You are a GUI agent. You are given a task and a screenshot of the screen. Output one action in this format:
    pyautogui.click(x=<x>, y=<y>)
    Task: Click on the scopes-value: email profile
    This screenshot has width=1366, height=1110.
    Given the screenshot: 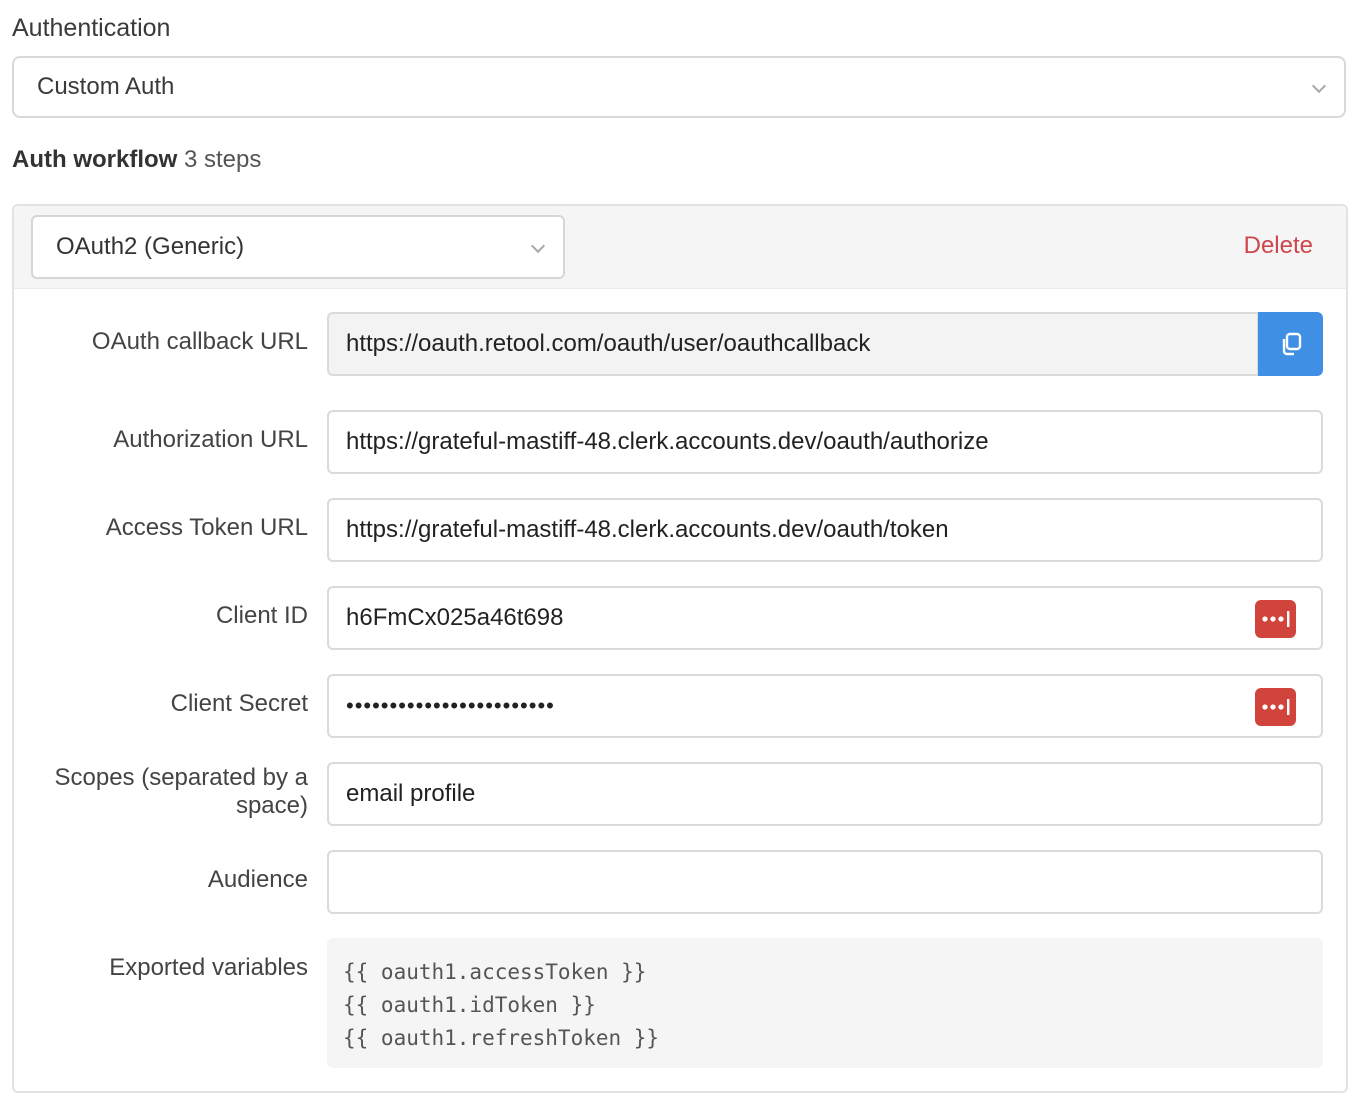 What is the action you would take?
    pyautogui.click(x=411, y=793)
    